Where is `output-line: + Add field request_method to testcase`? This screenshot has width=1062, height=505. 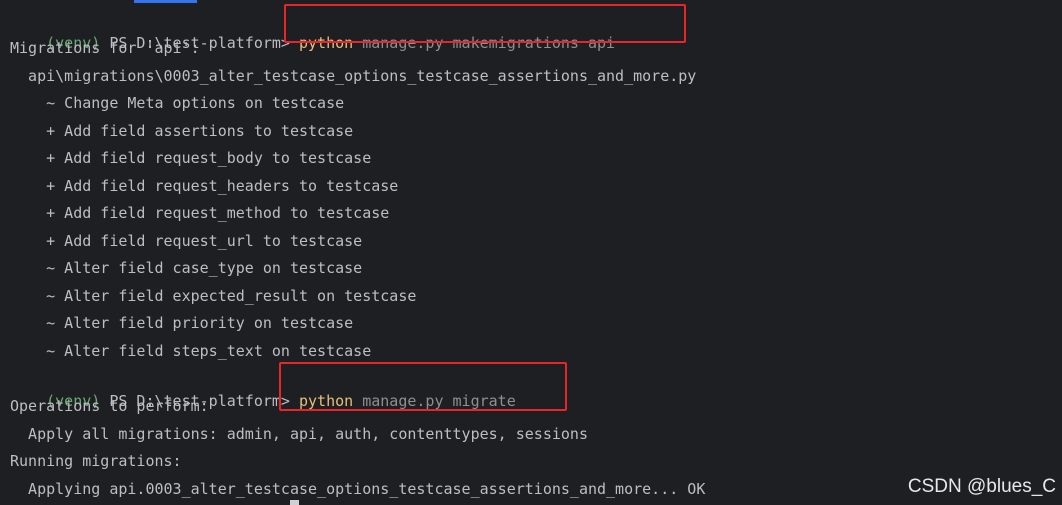 output-line: + Add field request_method to testcase is located at coordinates (200, 213).